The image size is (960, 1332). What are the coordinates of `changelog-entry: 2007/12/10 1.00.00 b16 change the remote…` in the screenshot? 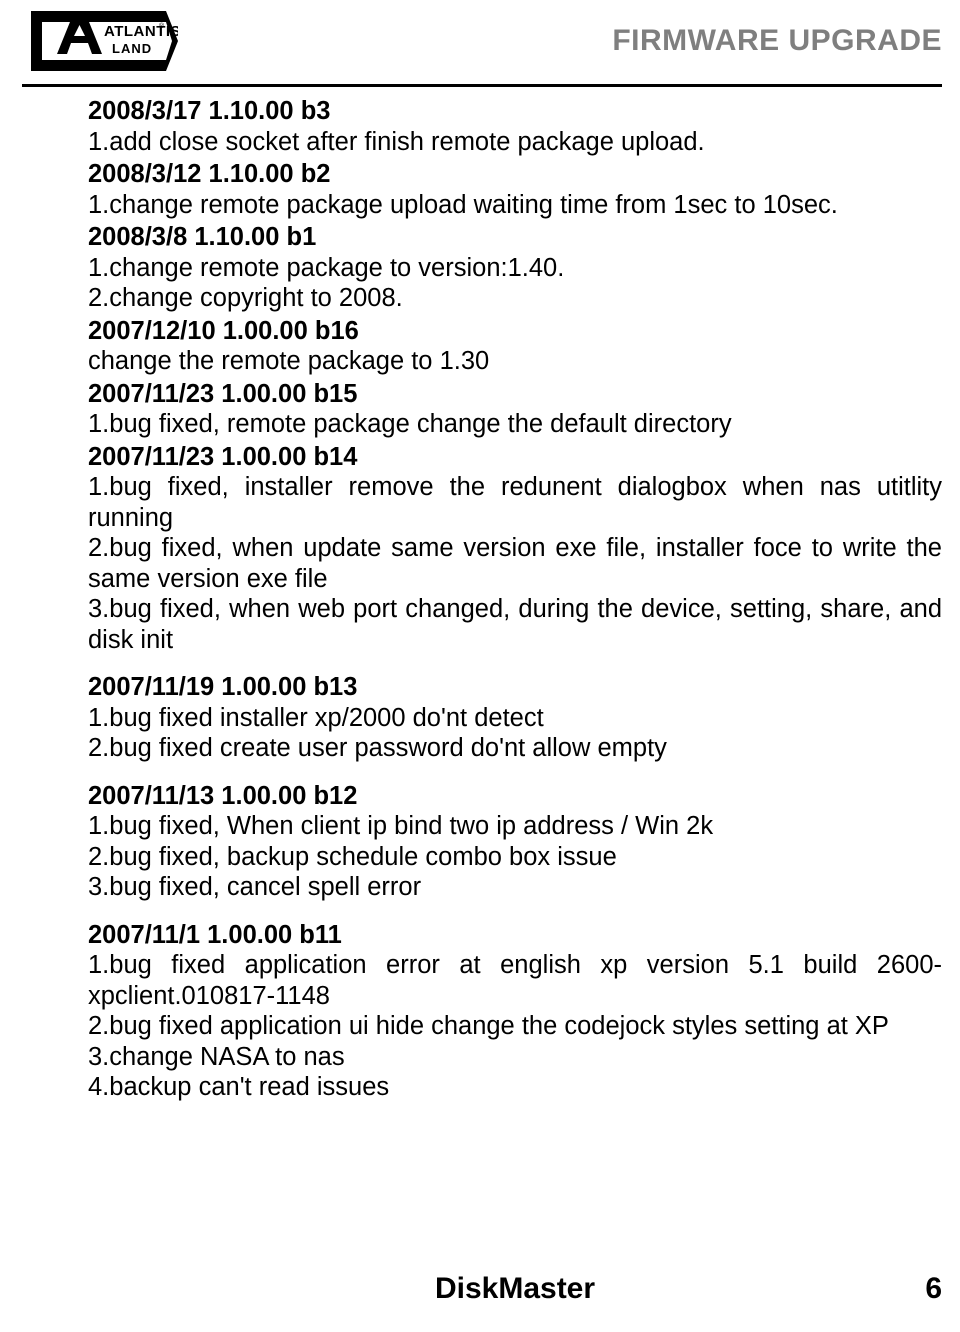 It's located at (515, 346).